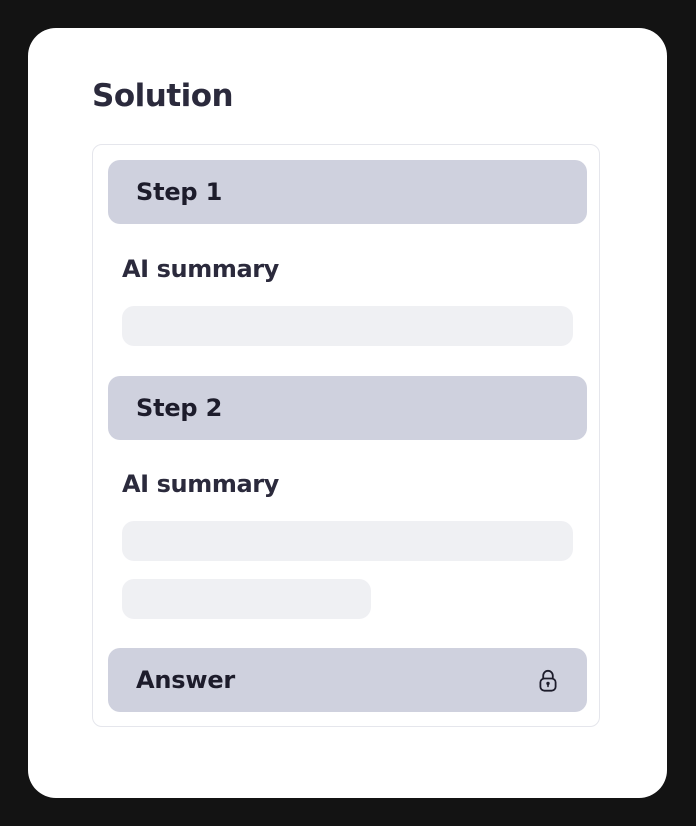 The height and width of the screenshot is (826, 696). Describe the element at coordinates (179, 408) in the screenshot. I see `step-2-label: Step 2` at that location.